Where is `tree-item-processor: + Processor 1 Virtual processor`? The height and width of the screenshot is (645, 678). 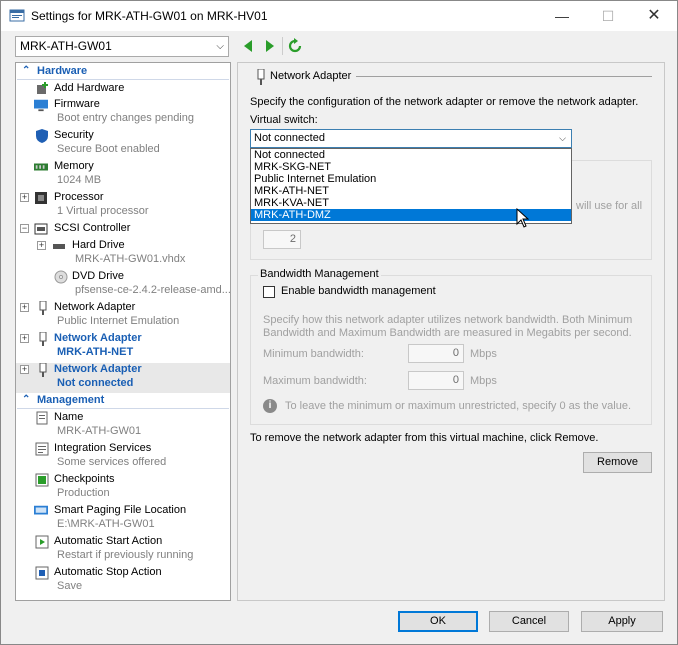
tree-item-processor: + Processor 1 Virtual processor is located at coordinates (123, 206).